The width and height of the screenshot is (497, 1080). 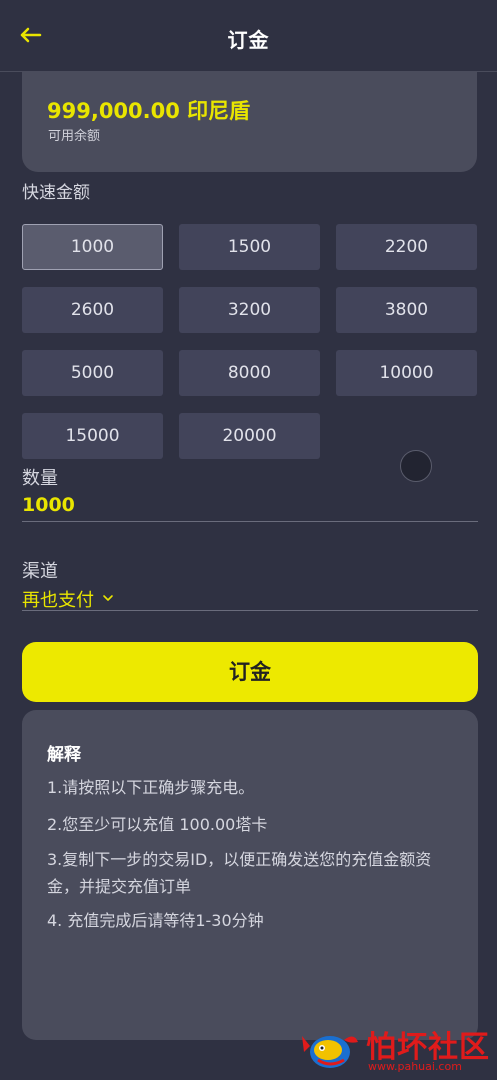 I want to click on balance-amount: 999,000.00 印尼盾, so click(x=149, y=111).